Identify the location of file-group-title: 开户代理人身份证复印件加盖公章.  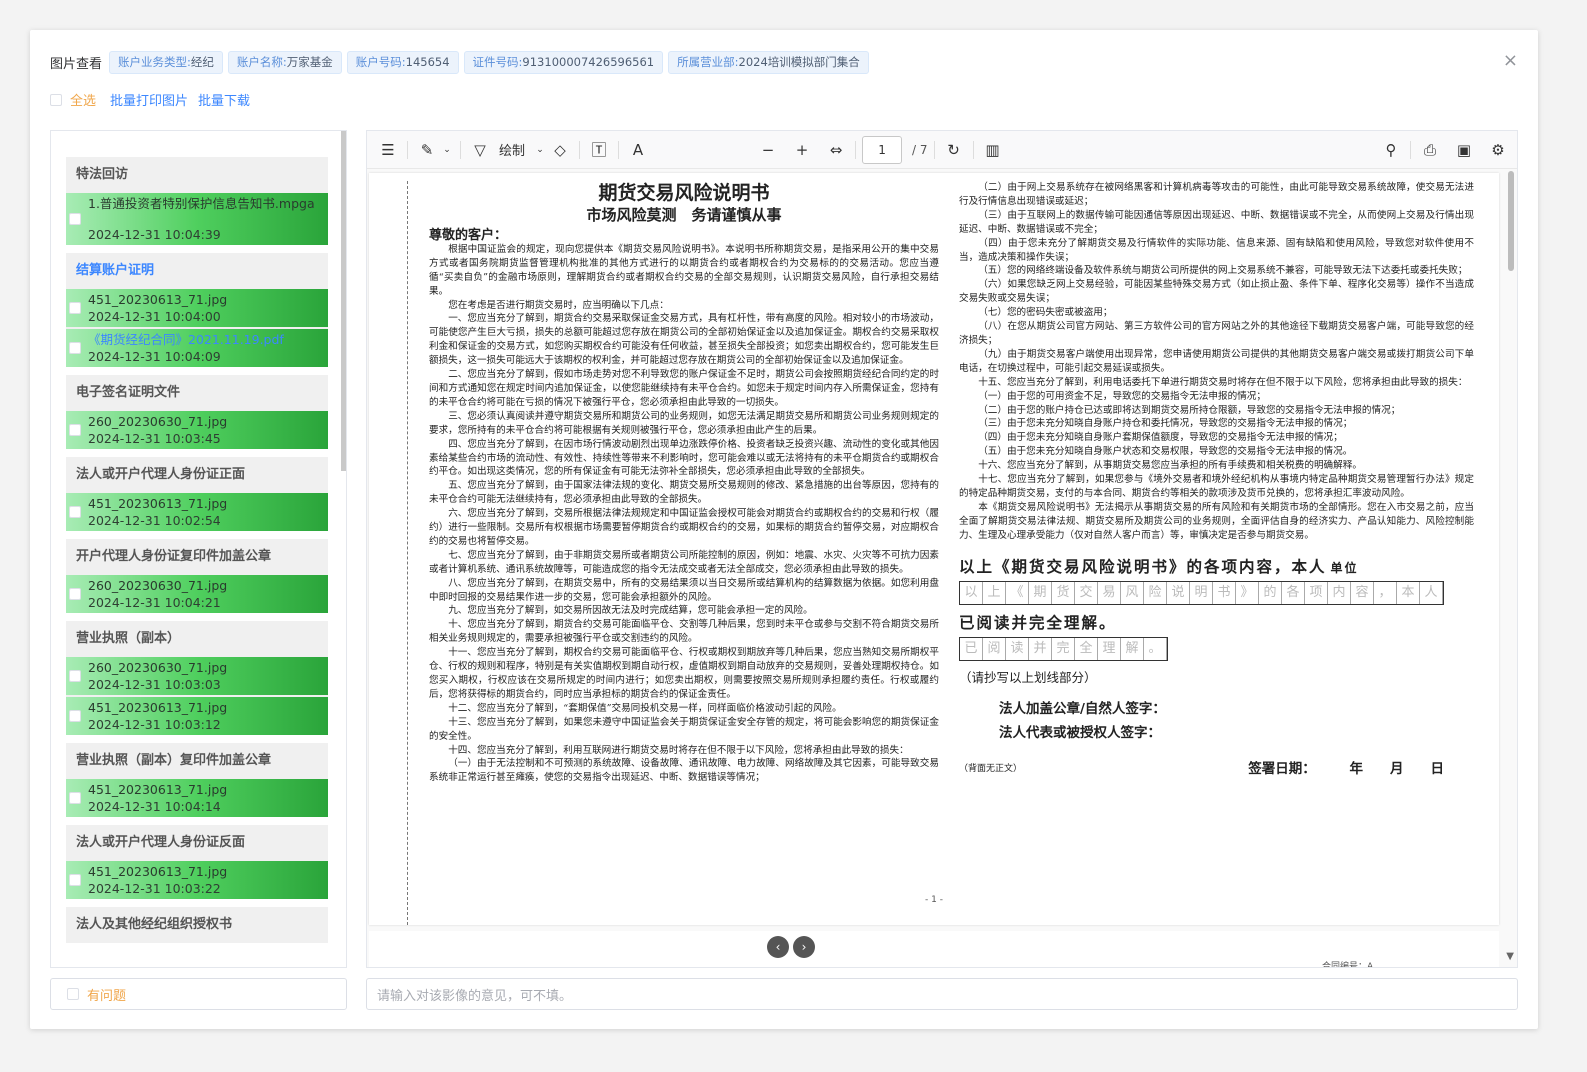
(197, 557).